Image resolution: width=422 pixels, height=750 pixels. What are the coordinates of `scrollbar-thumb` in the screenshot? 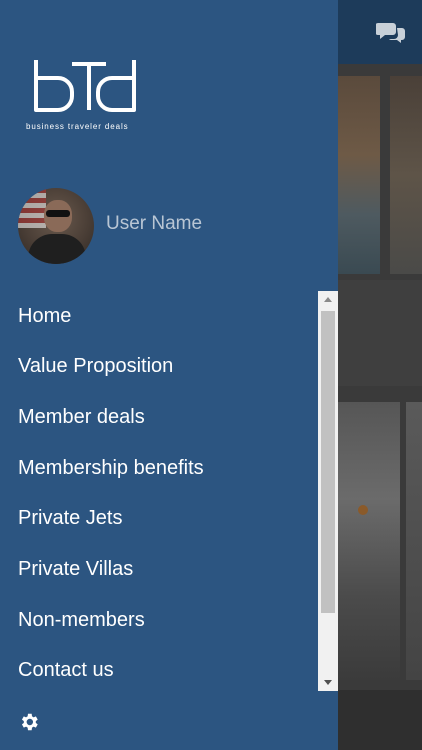 It's located at (328, 462).